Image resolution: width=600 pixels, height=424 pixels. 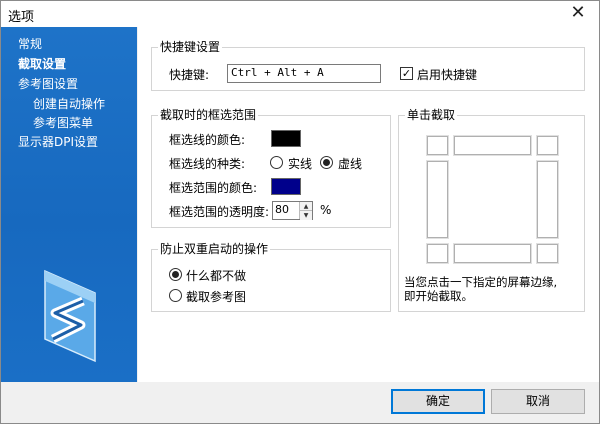 I want to click on shortcut-group: 快捷键设置 快捷键: Ctrl + Alt + A ✓ 启用快捷键, so click(x=368, y=65).